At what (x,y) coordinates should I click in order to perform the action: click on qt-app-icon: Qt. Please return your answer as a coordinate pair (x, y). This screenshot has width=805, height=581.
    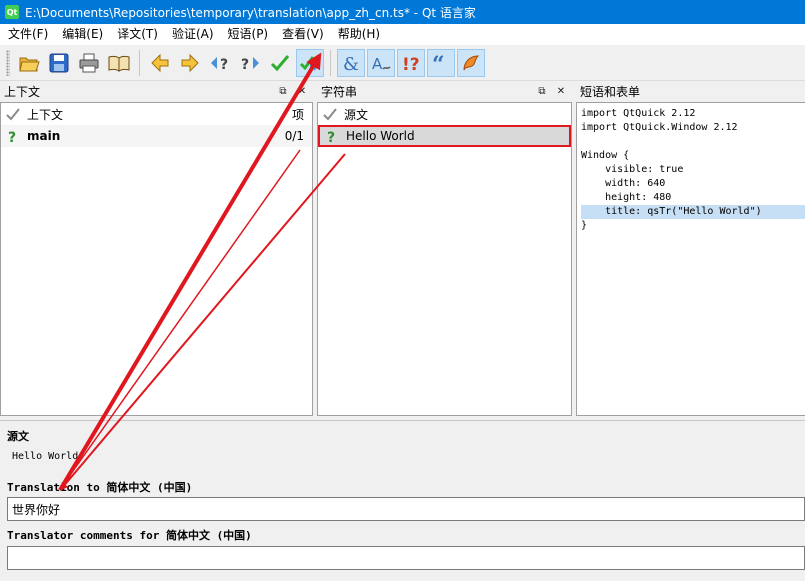
    Looking at the image, I should click on (12, 12).